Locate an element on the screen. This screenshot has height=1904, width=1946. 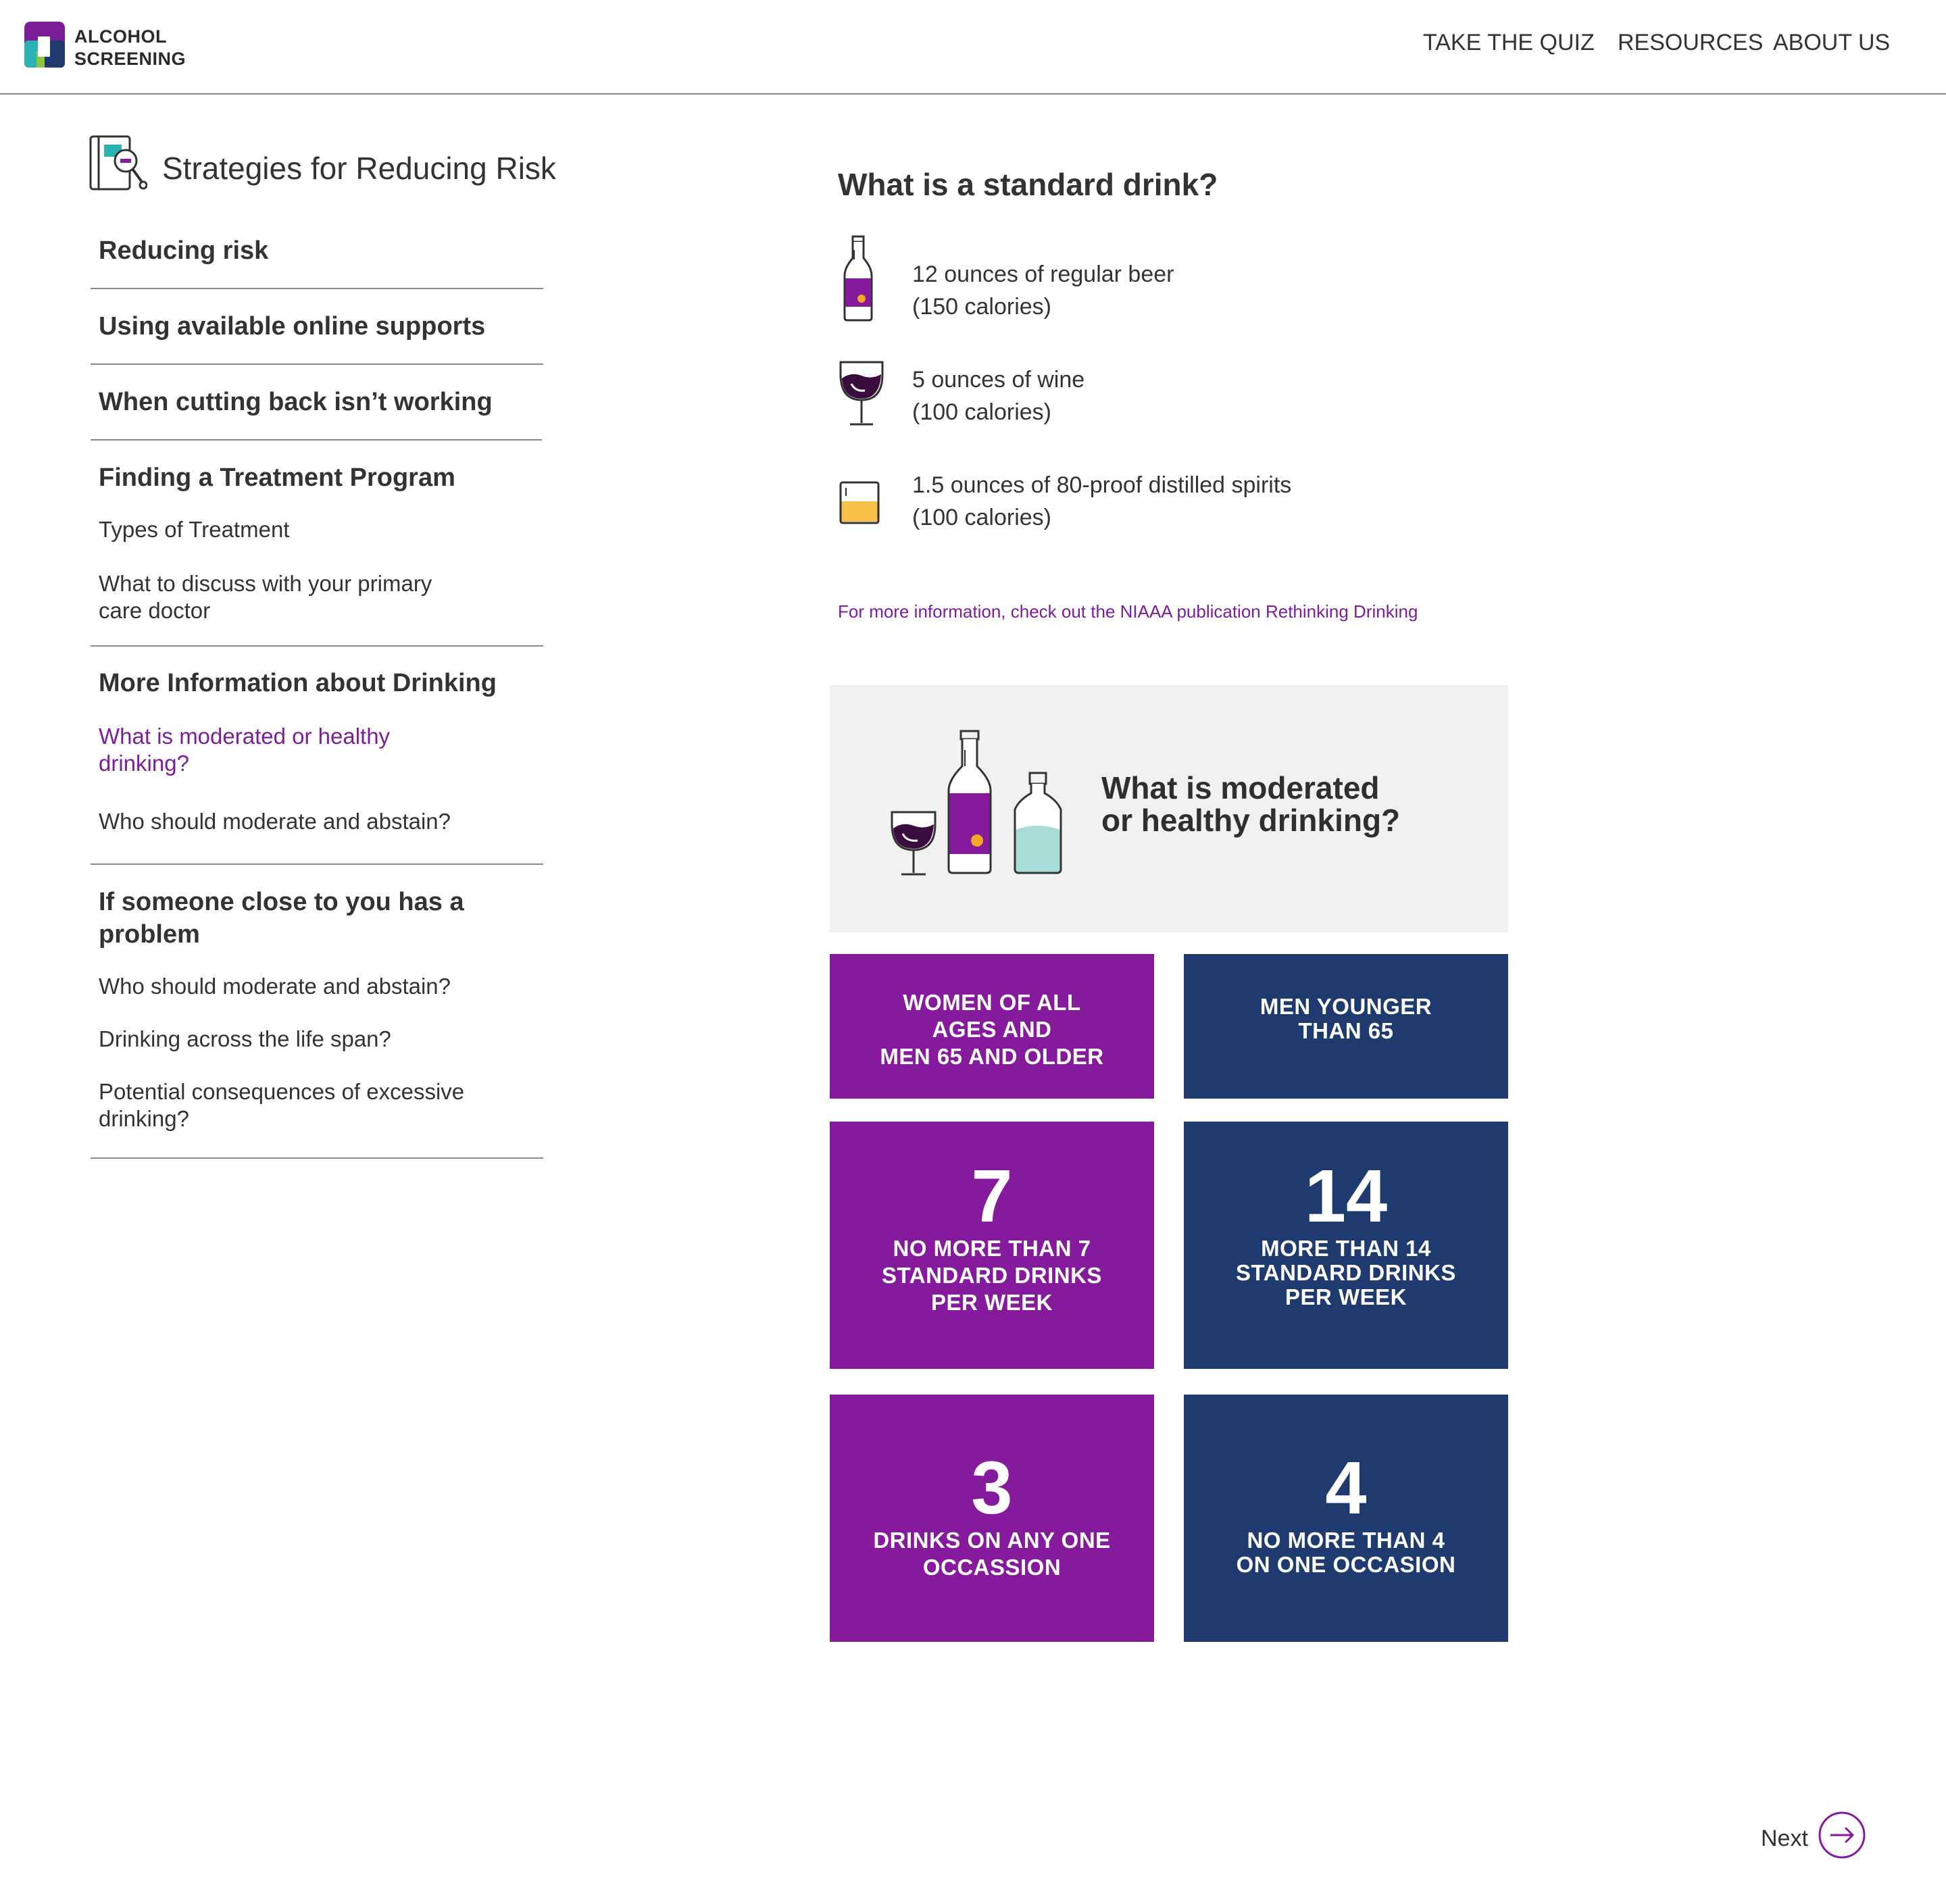
drink-beer-amount: 12 ounces of regular beer is located at coordinates (1043, 274).